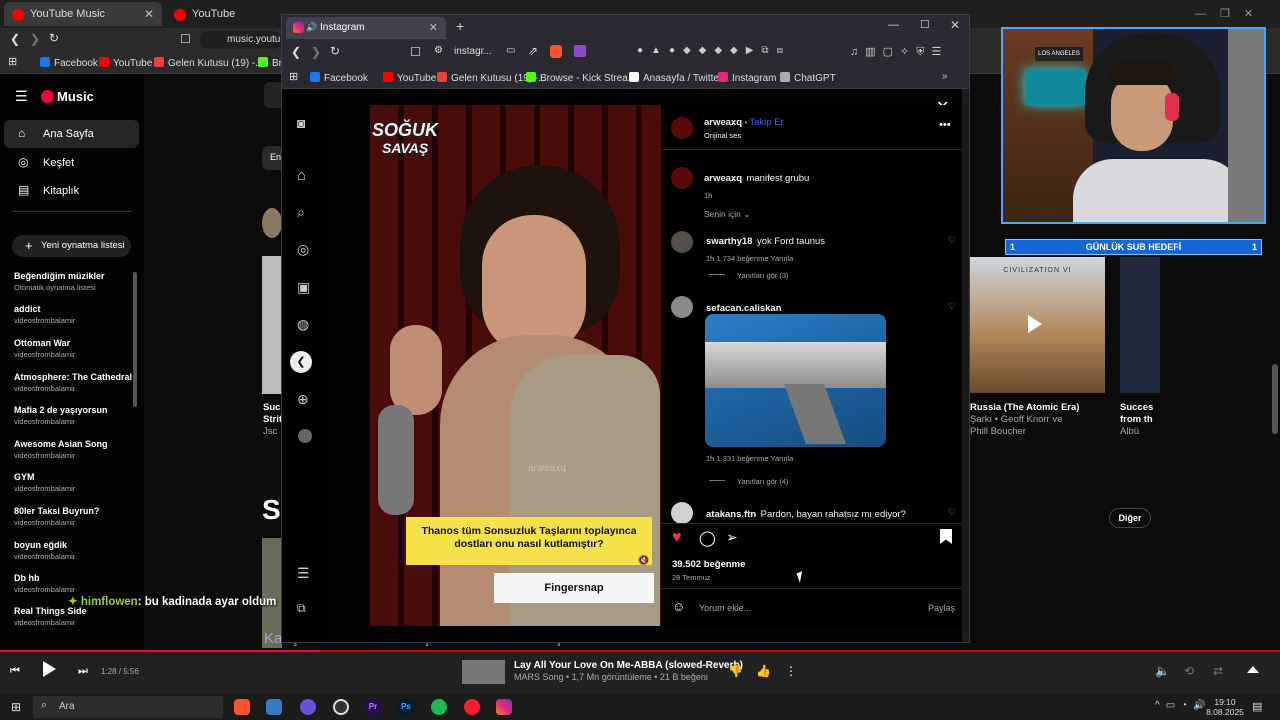 This screenshot has width=1280, height=720. Describe the element at coordinates (945, 76) in the screenshot. I see `more-bookmarks-icon: »` at that location.